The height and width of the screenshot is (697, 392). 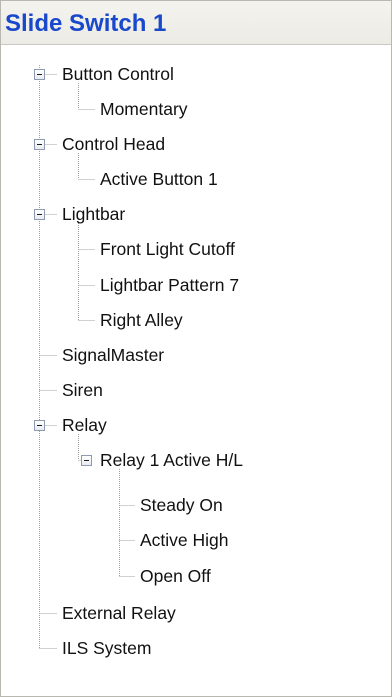 What do you see at coordinates (184, 540) in the screenshot?
I see `tree-item-active-high: Active High` at bounding box center [184, 540].